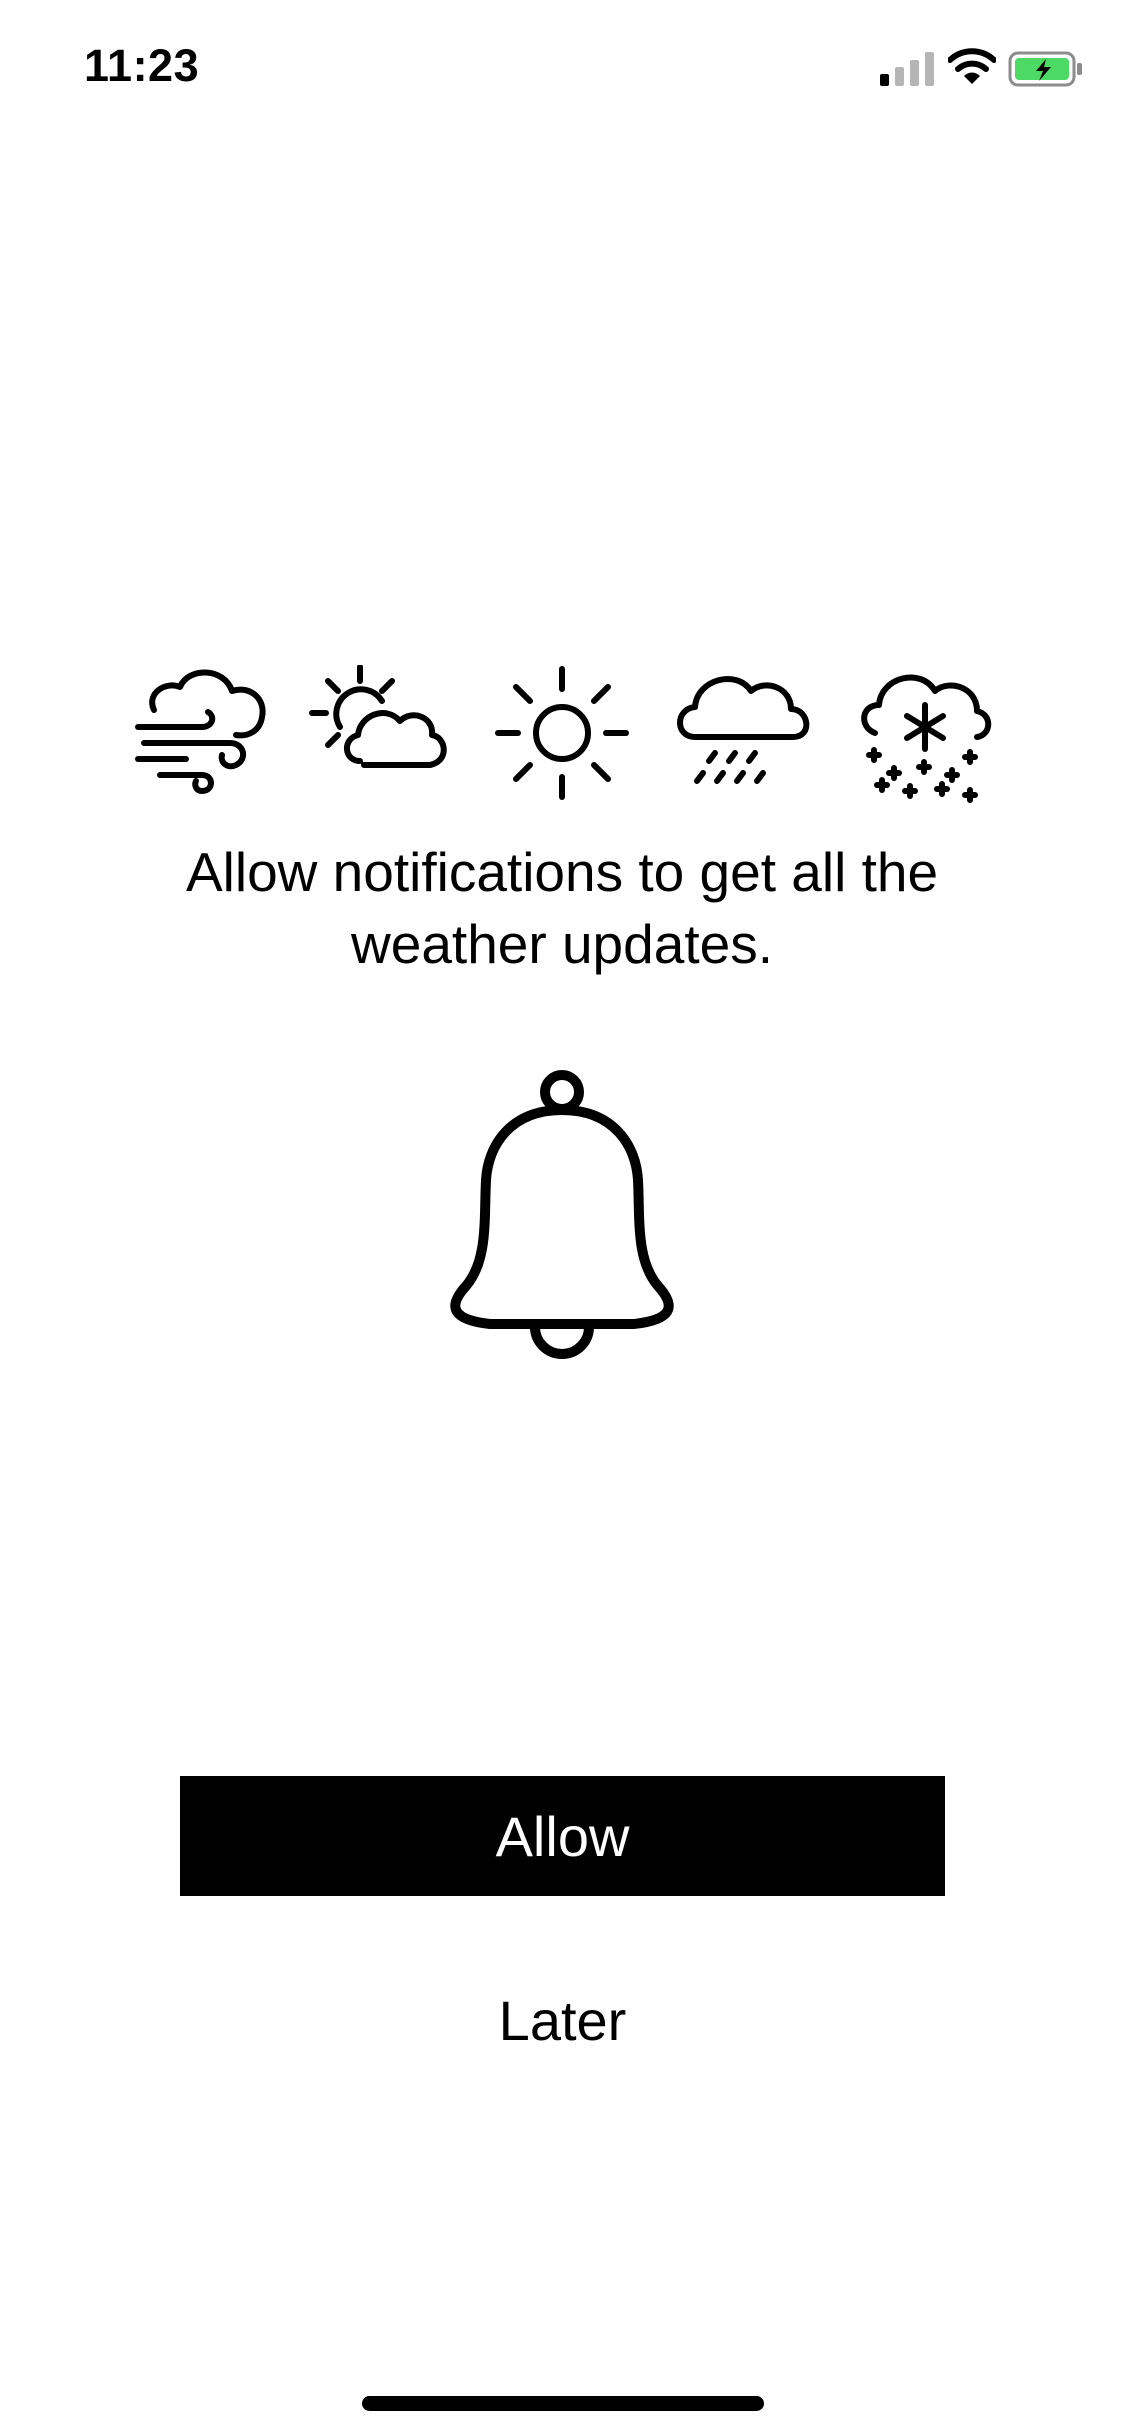  I want to click on wifi-icon, so click(972, 66).